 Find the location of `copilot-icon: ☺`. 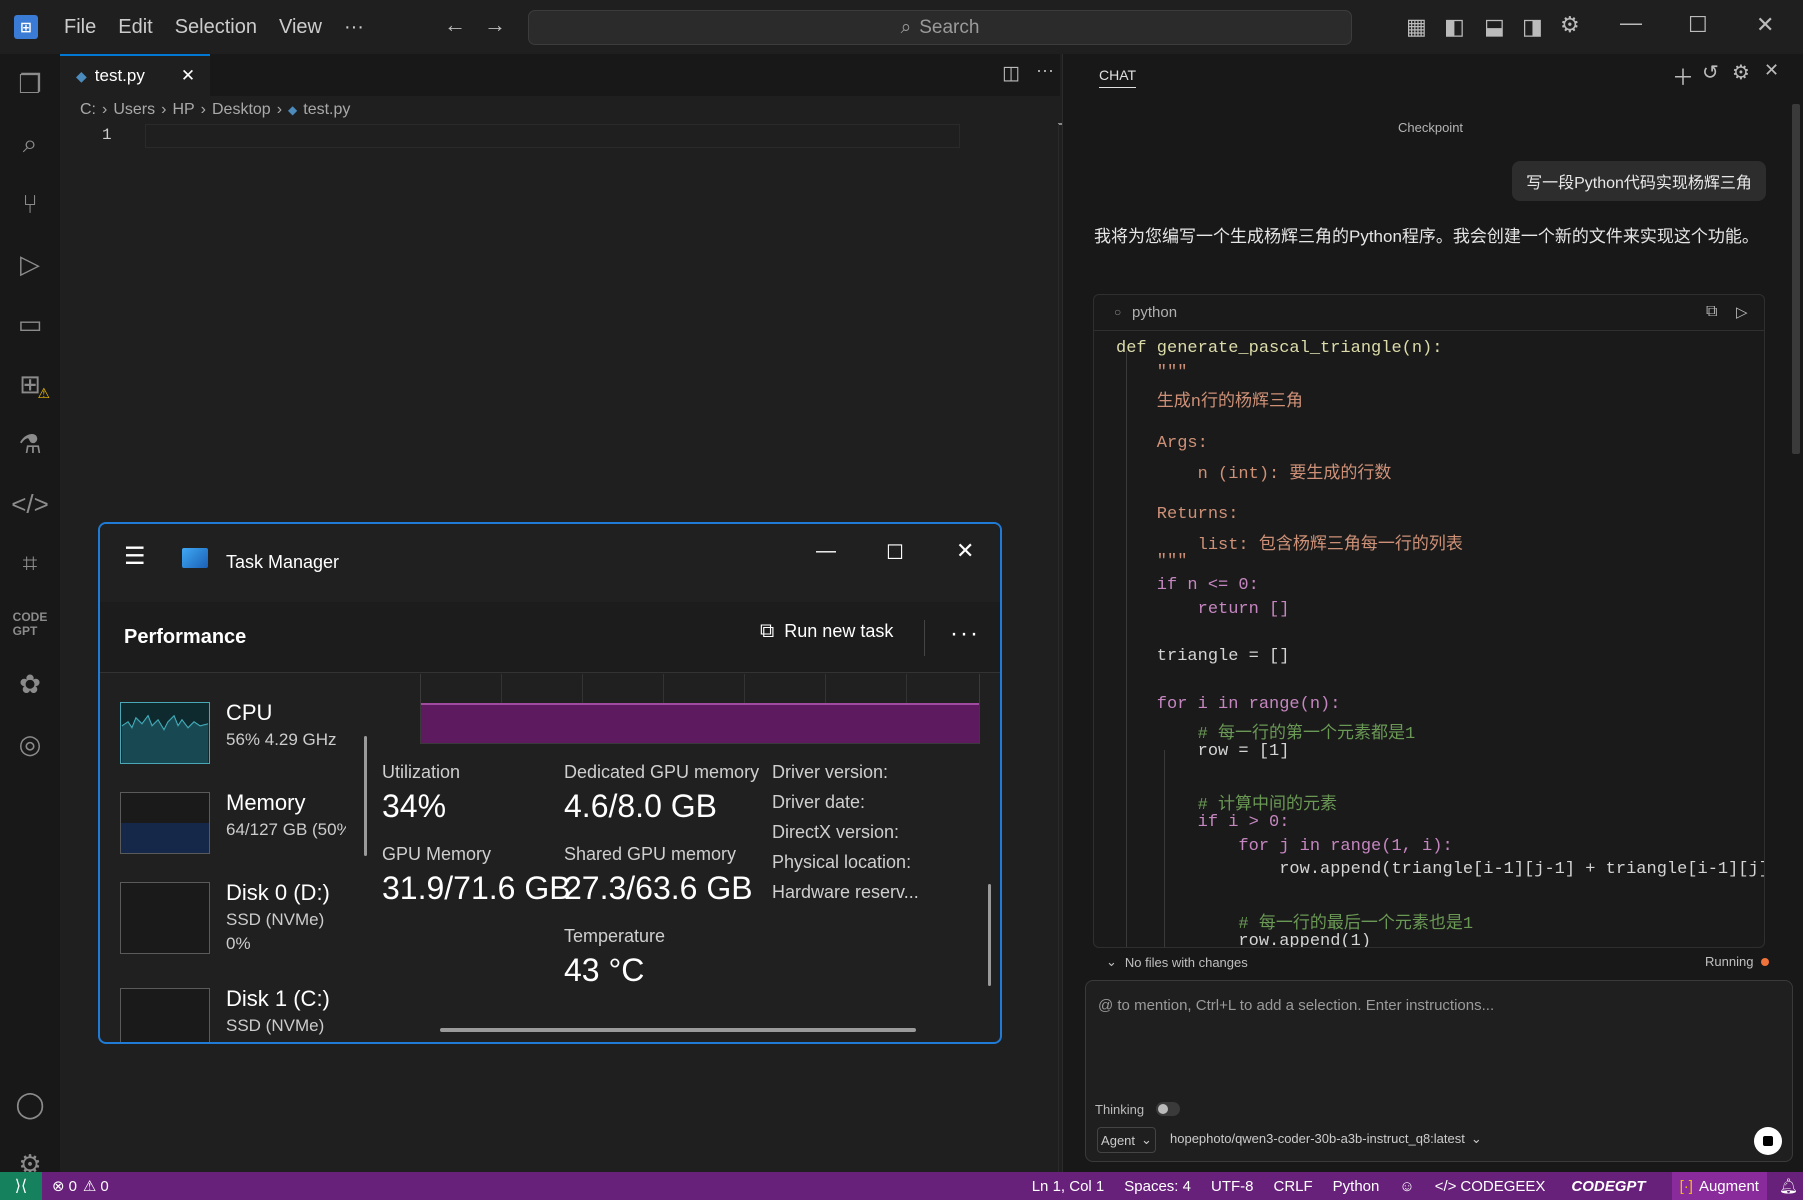

copilot-icon: ☺ is located at coordinates (1406, 1186).